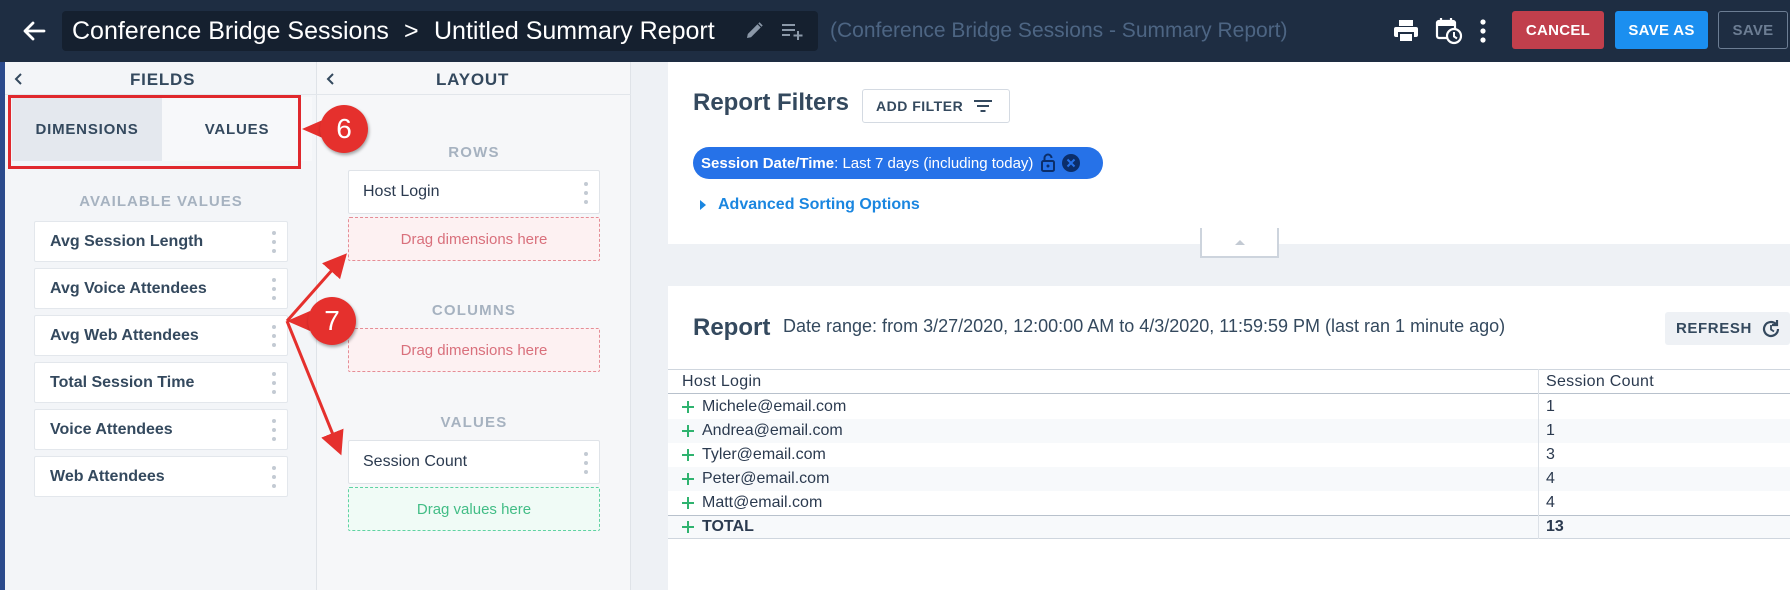 The image size is (1790, 590). I want to click on annotation-badge-6: 6, so click(344, 129).